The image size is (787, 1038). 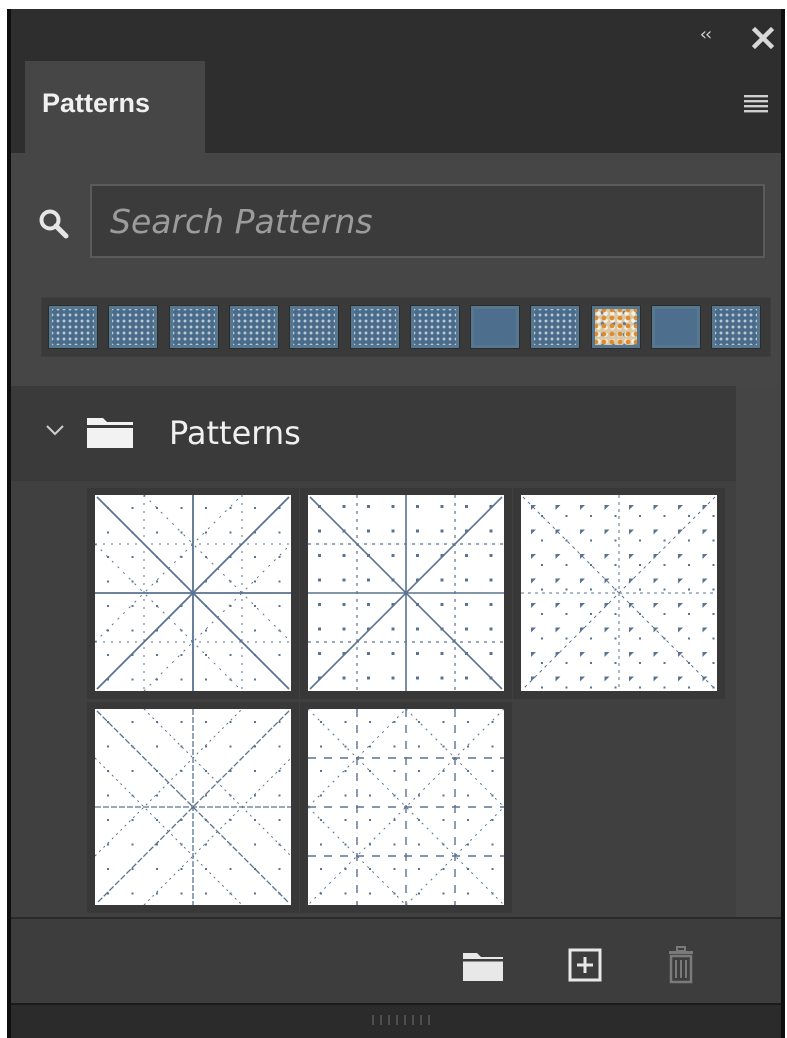 I want to click on recent-patterns-strip, so click(x=406, y=327).